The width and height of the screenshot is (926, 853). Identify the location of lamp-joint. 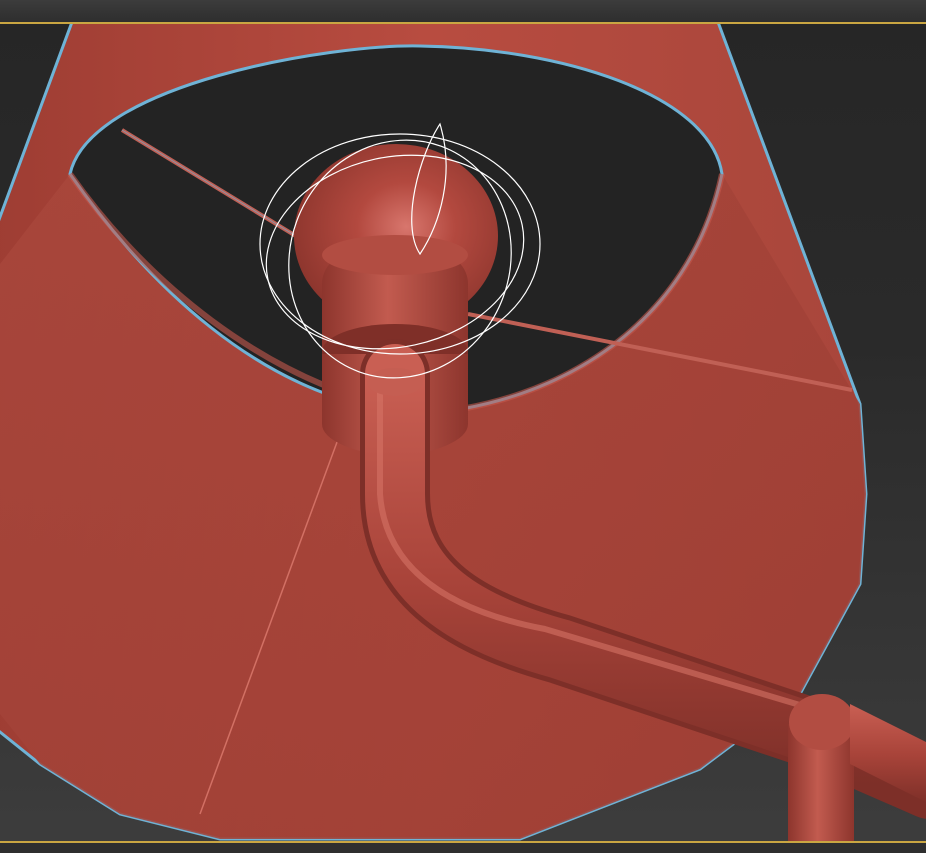
(857, 767).